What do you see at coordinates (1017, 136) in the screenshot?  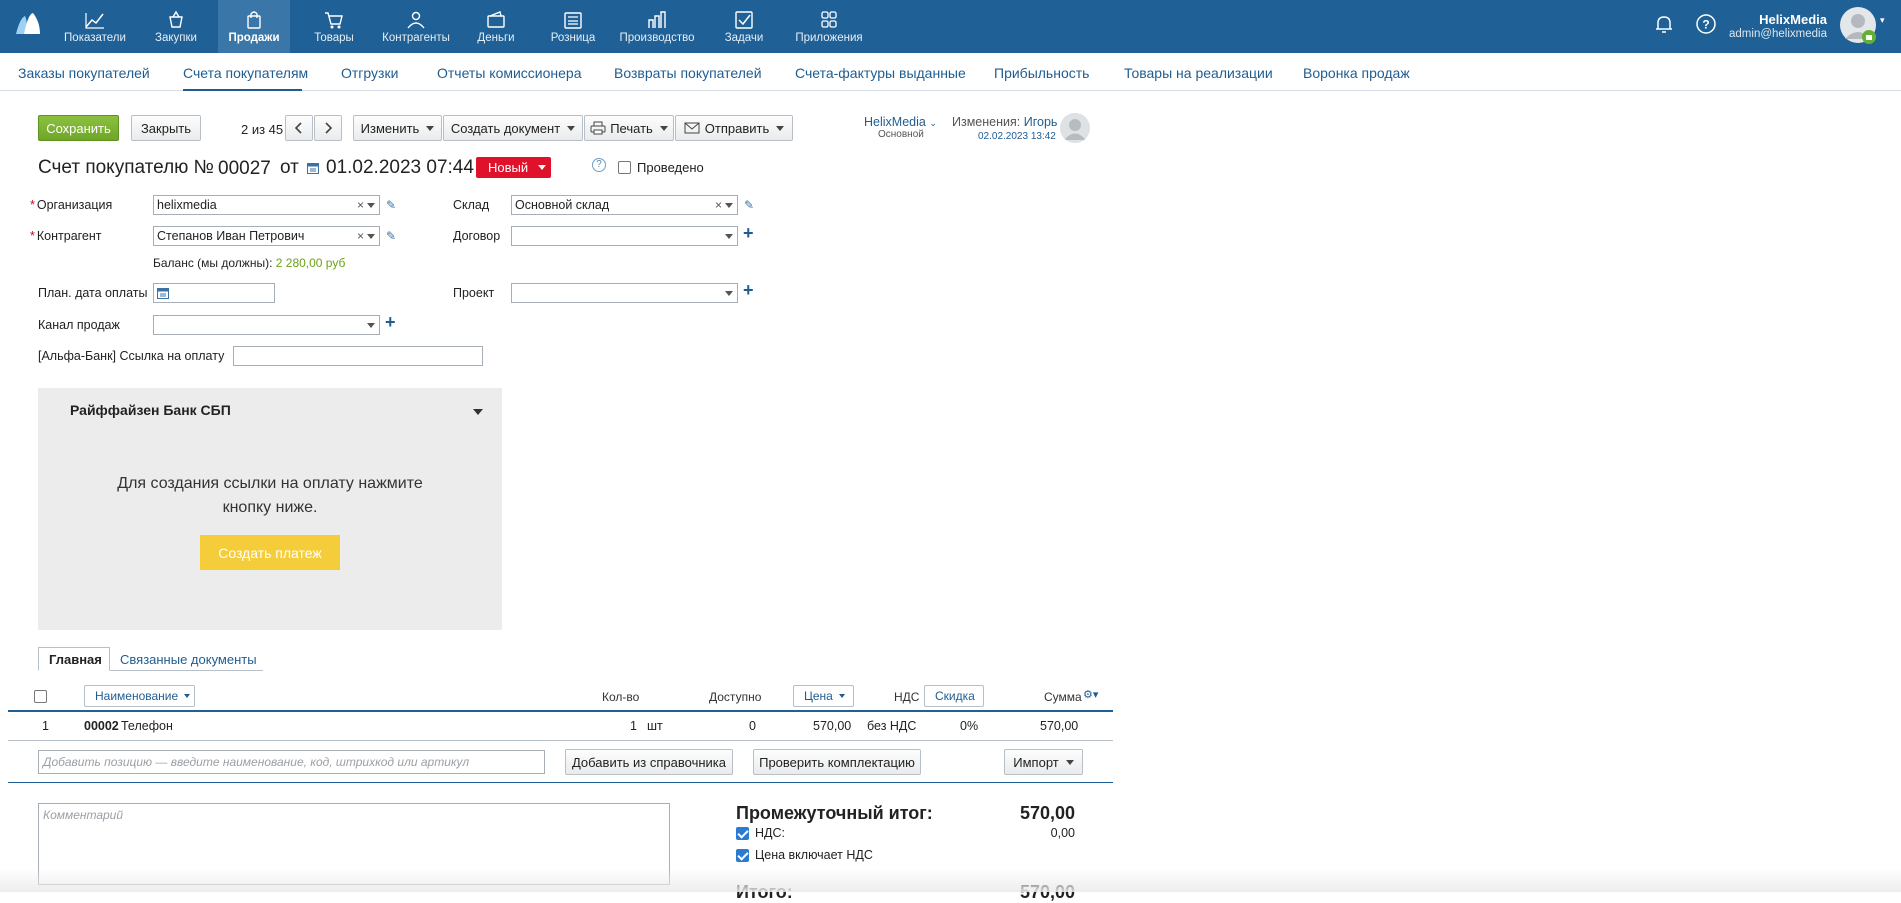 I see `changes-date: 02.02.2023 13:42` at bounding box center [1017, 136].